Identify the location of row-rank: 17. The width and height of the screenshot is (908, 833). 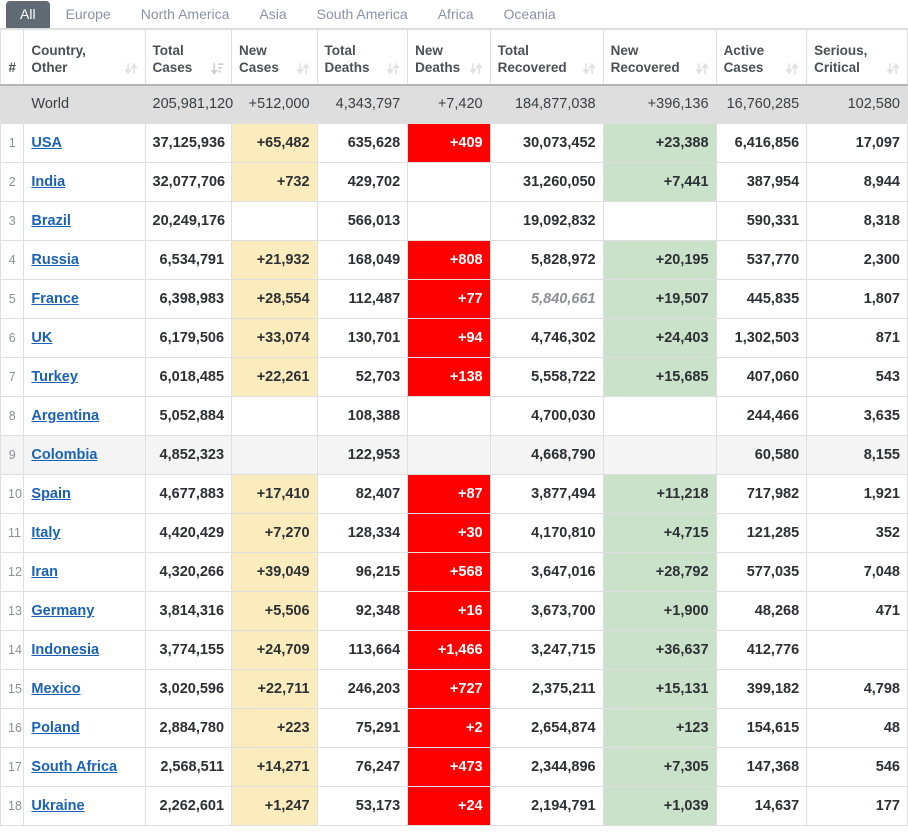
(12, 767).